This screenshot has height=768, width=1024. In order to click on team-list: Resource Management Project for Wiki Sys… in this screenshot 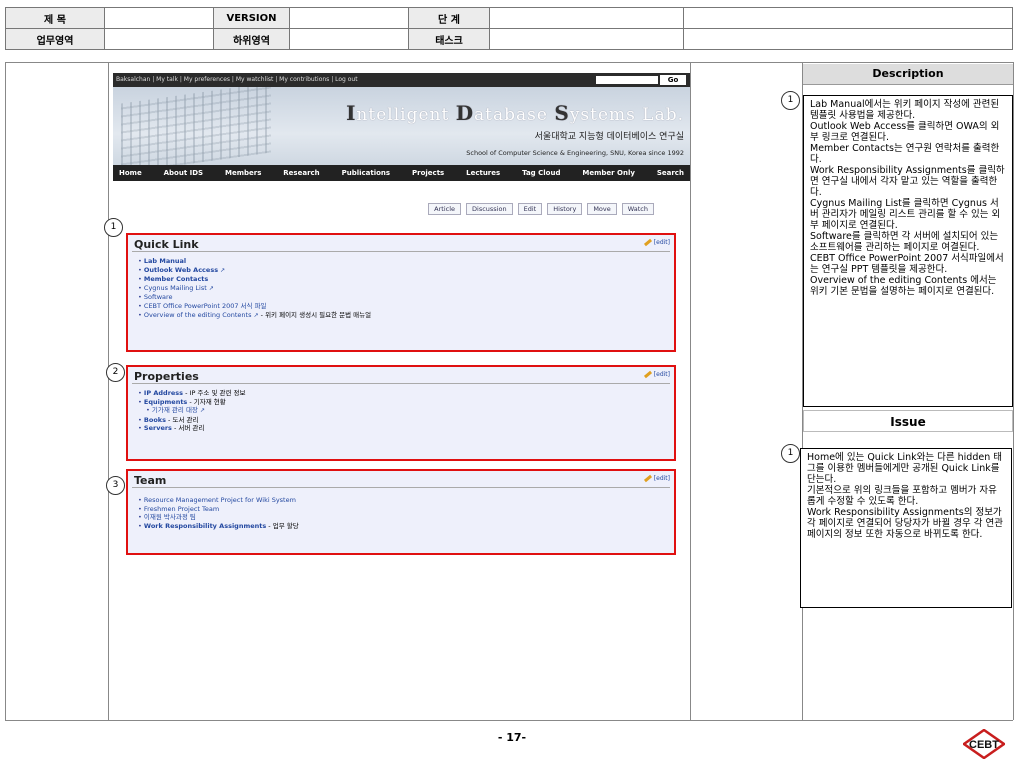, I will do `click(401, 513)`.